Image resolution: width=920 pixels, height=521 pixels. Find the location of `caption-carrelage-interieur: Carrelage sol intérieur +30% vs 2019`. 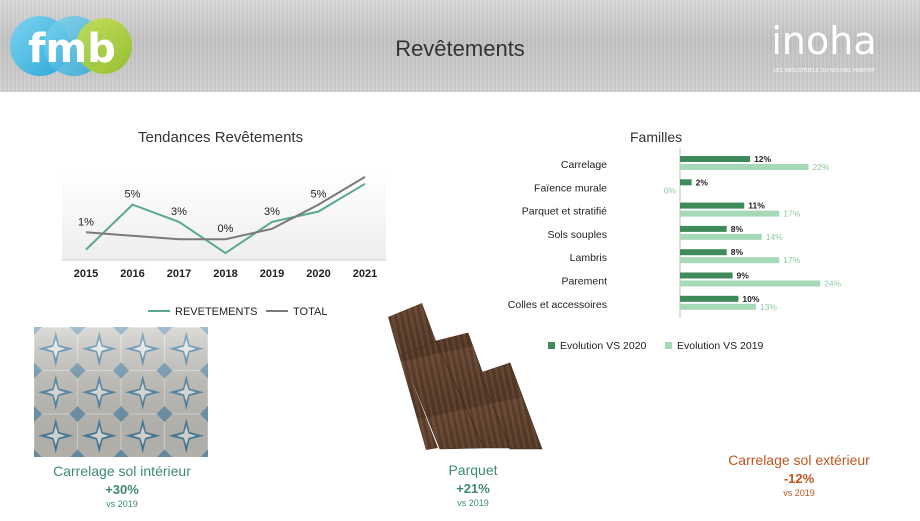

caption-carrelage-interieur: Carrelage sol intérieur +30% vs 2019 is located at coordinates (122, 486).